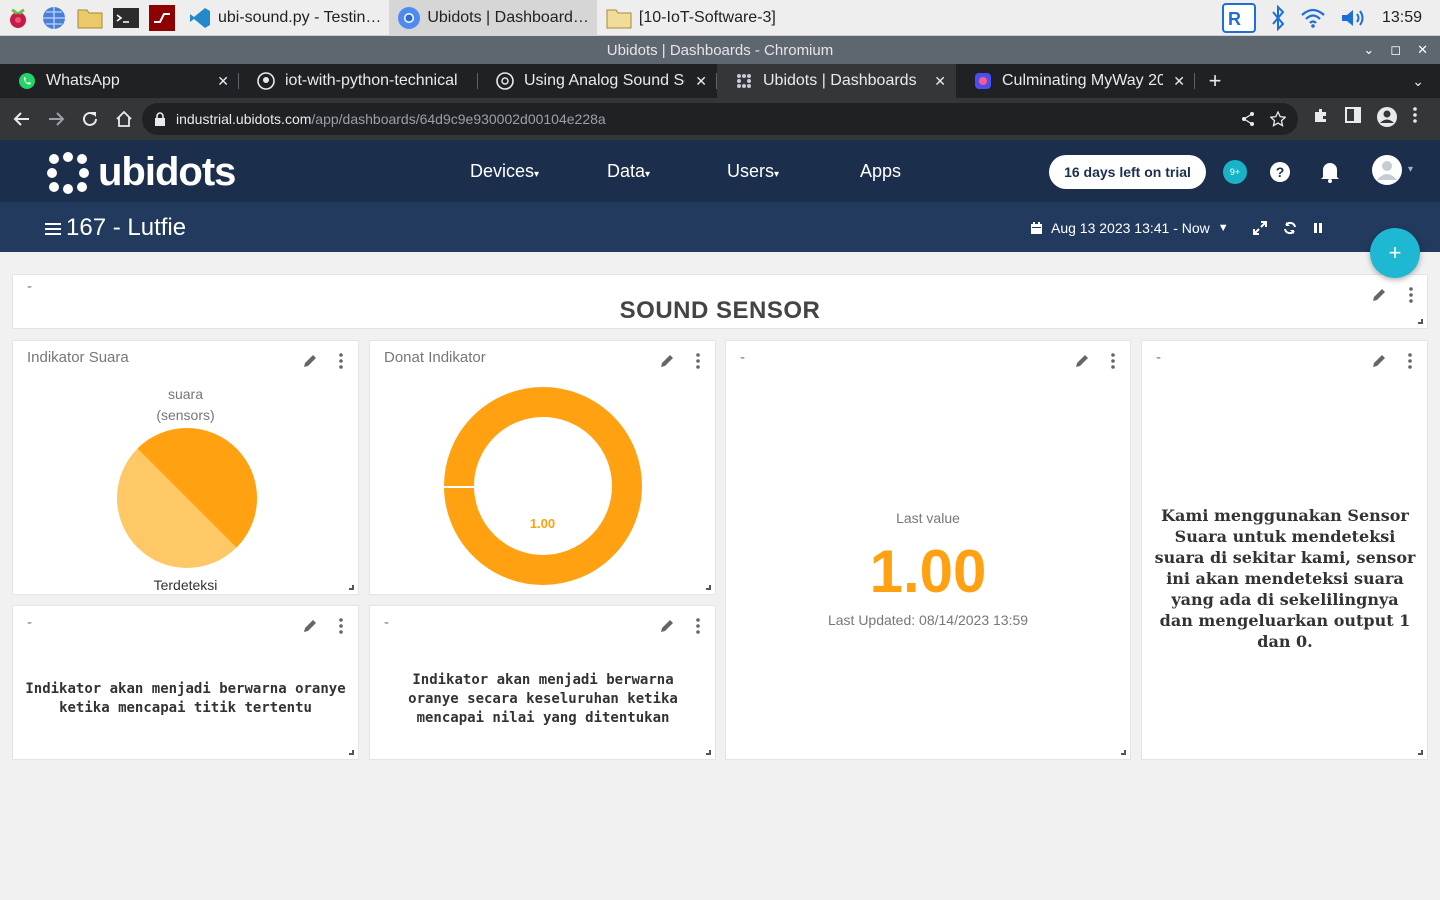  Describe the element at coordinates (1215, 81) in the screenshot. I see `new-tab-icon: +` at that location.